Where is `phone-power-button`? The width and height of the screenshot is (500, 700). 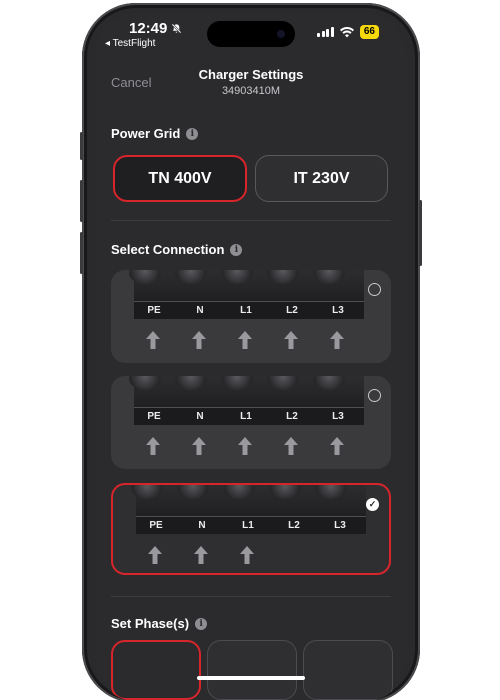
phone-power-button is located at coordinates (420, 233).